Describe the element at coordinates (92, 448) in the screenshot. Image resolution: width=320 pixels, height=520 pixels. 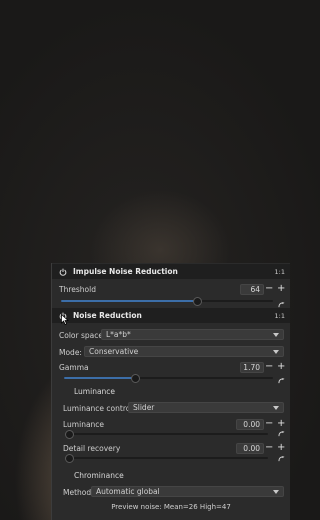
I see `detail-recovery-label: Detail recovery` at that location.